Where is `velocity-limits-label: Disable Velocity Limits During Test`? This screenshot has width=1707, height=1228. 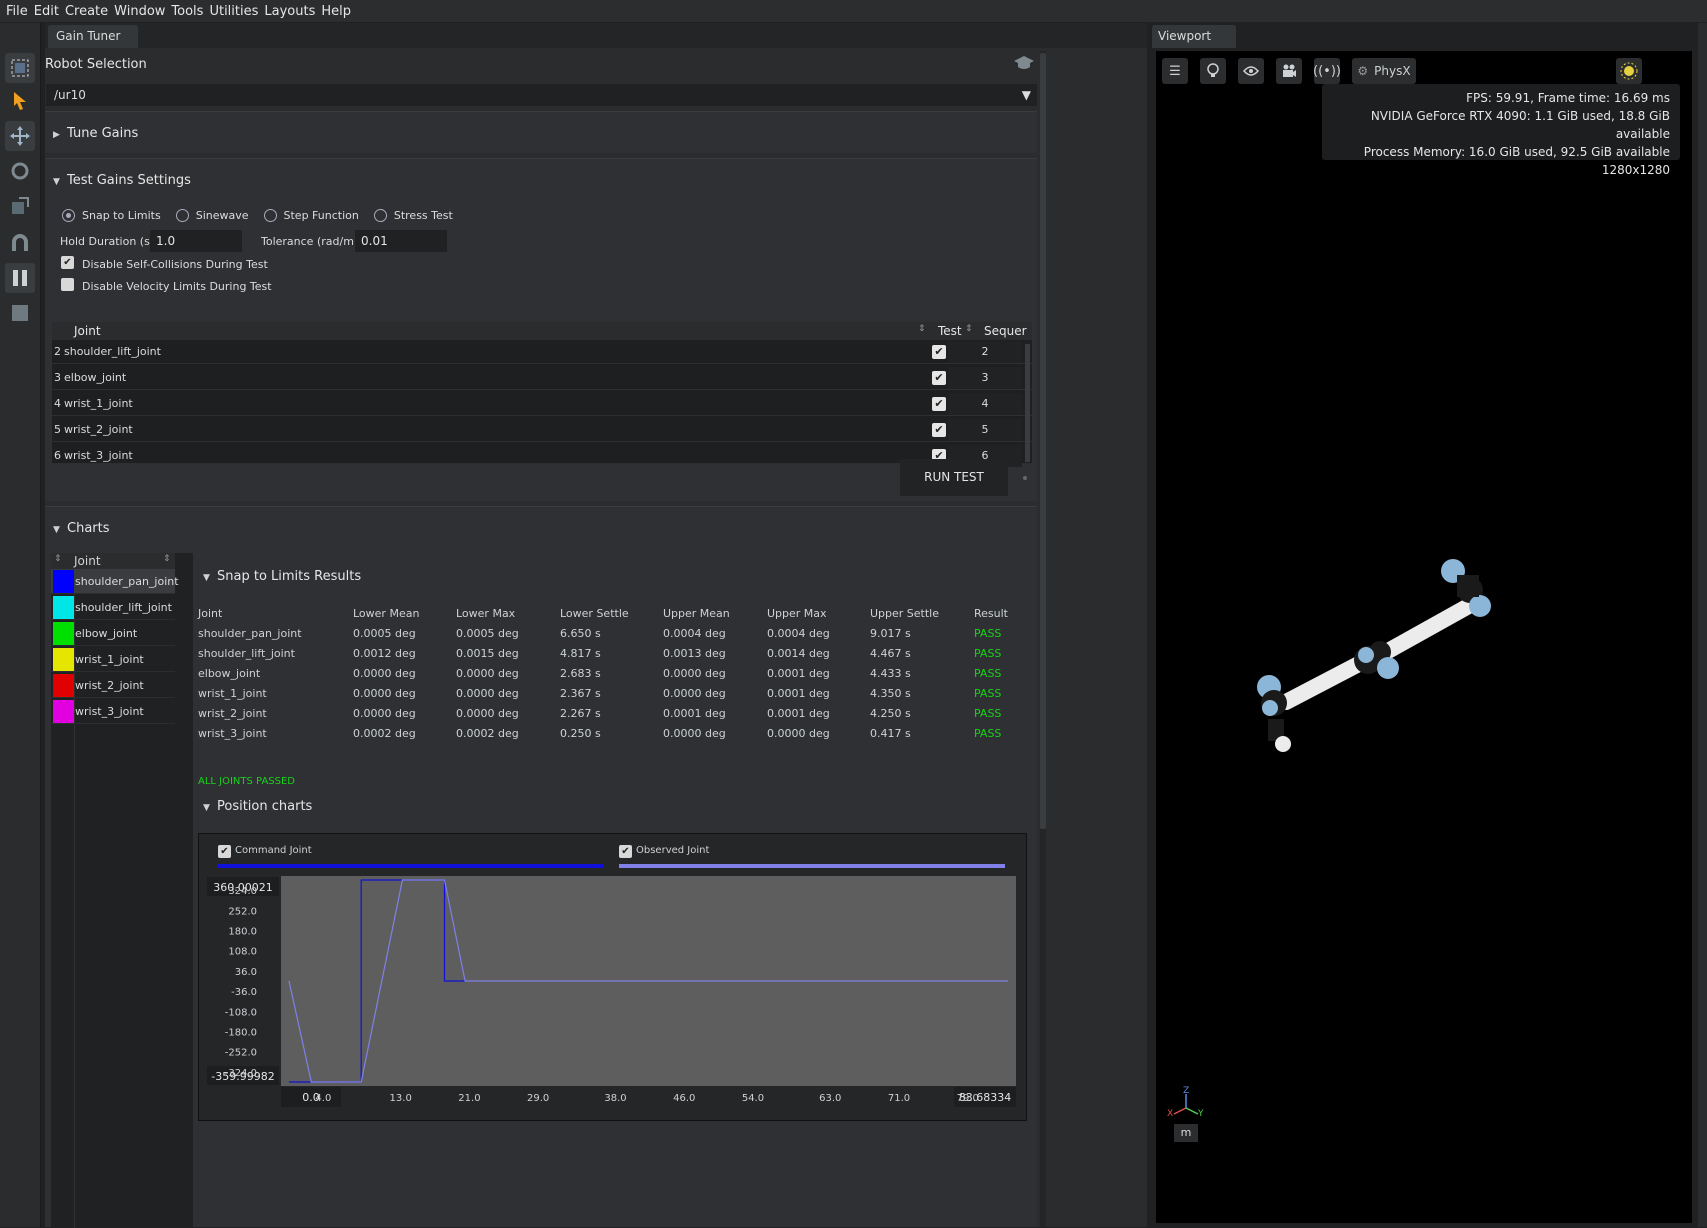
velocity-limits-label: Disable Velocity Limits During Test is located at coordinates (177, 286).